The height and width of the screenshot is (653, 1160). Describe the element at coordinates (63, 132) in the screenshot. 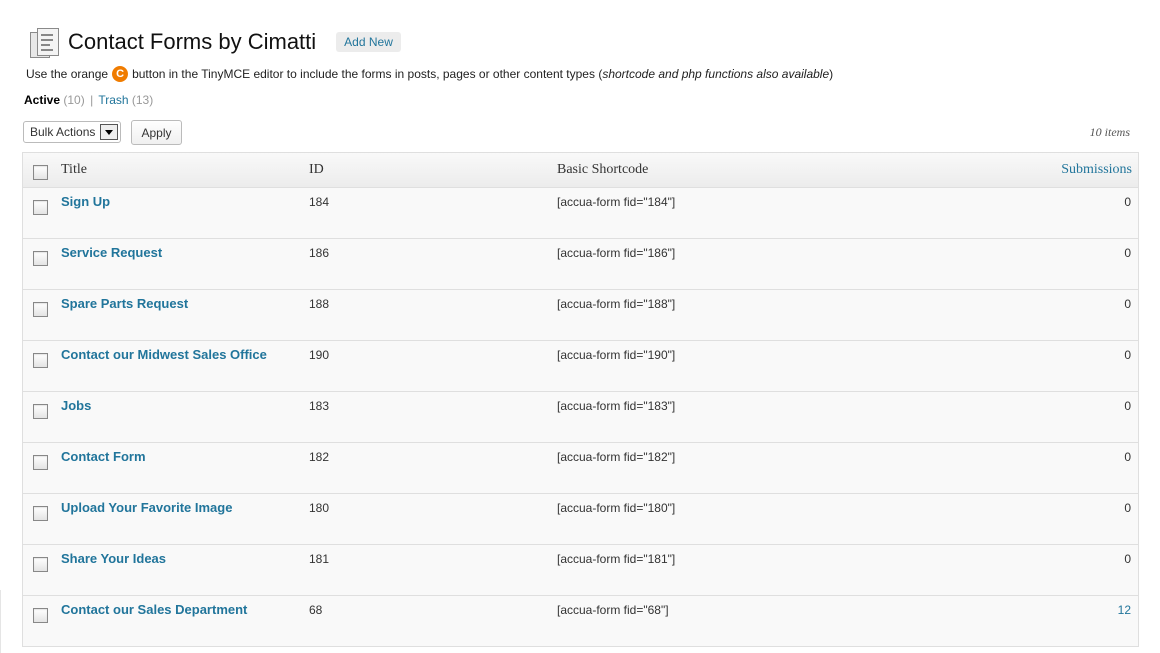

I see `bulk-actions-label: Bulk Actions` at that location.